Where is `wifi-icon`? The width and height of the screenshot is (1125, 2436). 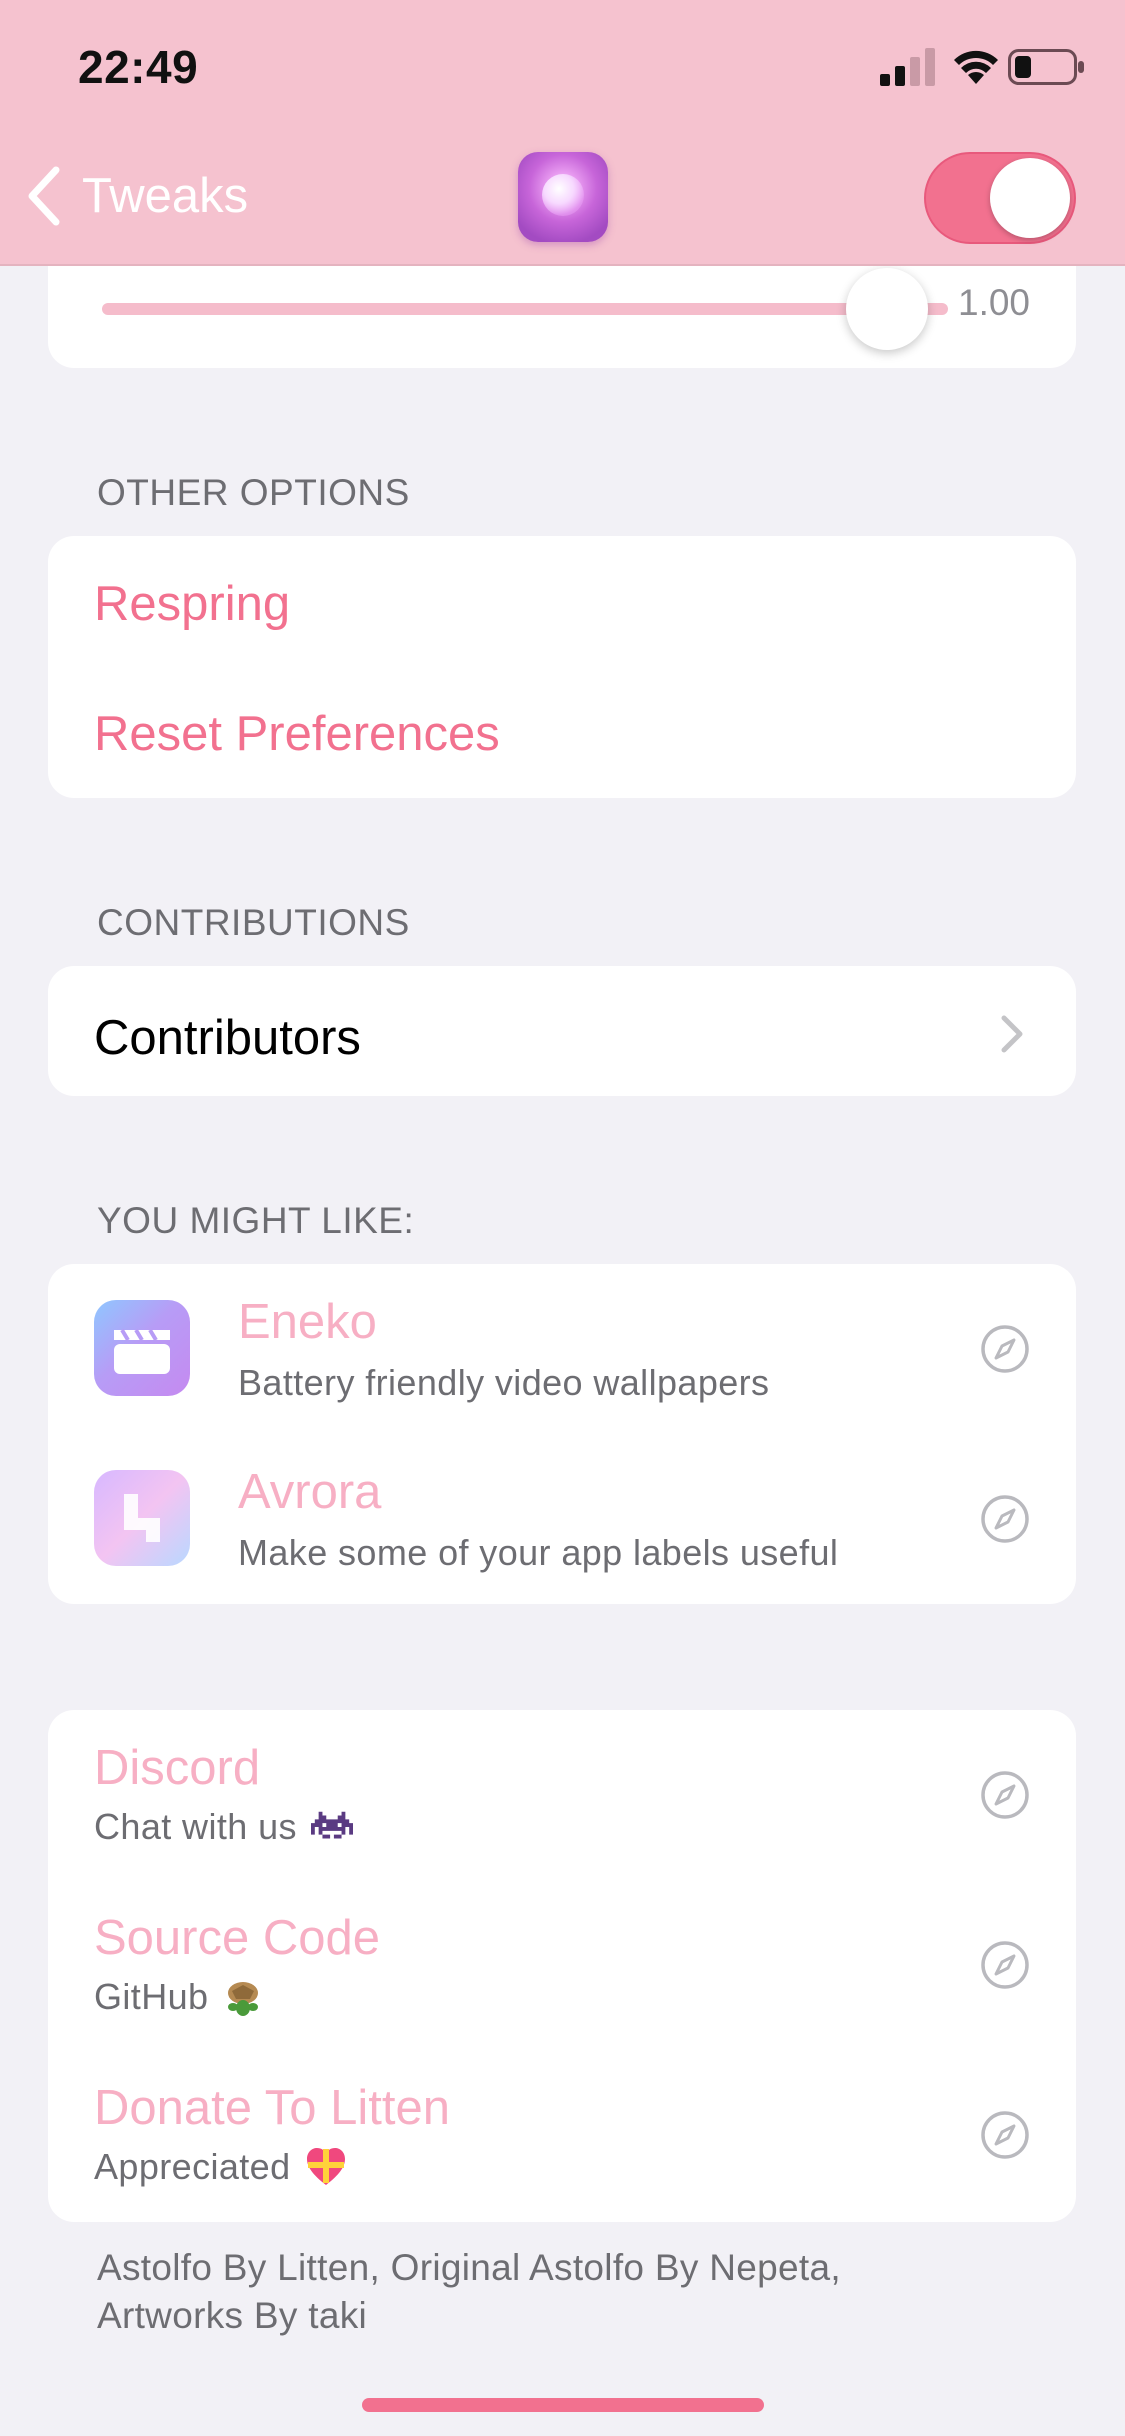
wifi-icon is located at coordinates (976, 67).